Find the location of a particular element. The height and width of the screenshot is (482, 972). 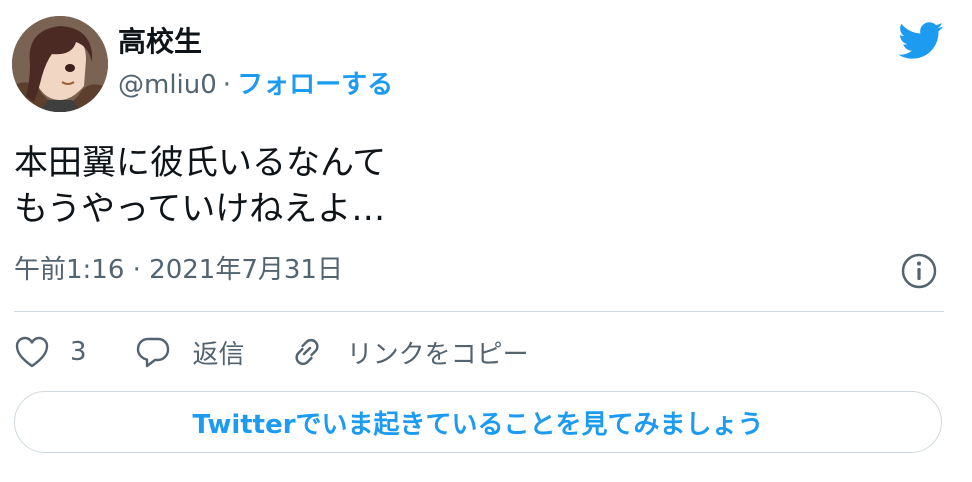

copy-link-label: リンクをコピー is located at coordinates (437, 354).